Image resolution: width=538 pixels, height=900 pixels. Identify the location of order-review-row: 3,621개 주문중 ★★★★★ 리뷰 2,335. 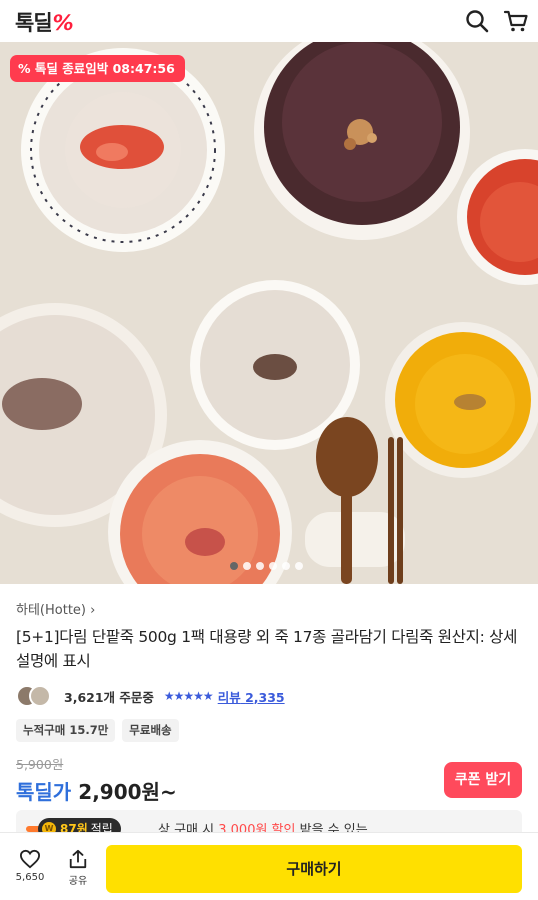
(270, 696).